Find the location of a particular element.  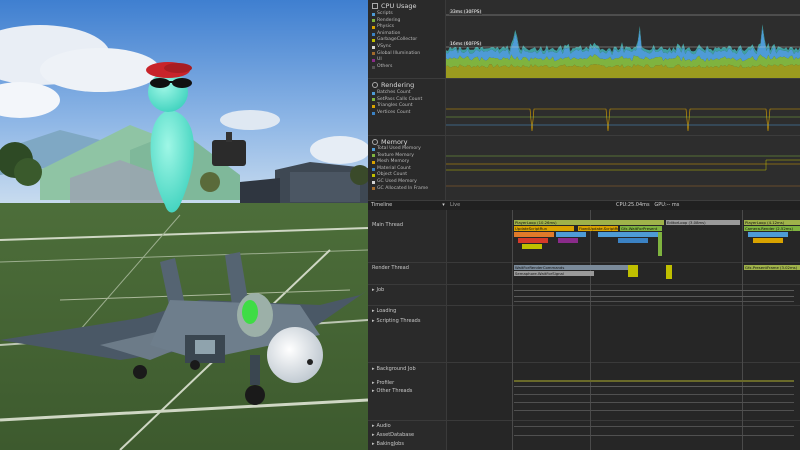

baking-jobs-group: ▸ BakingJobs is located at coordinates (388, 444).